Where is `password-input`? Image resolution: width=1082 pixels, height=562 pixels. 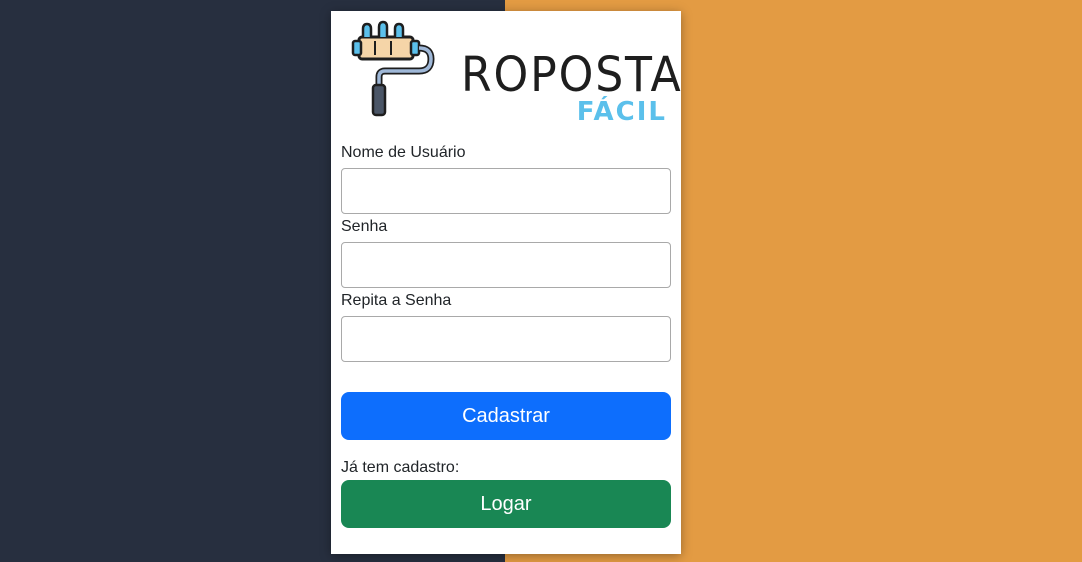 password-input is located at coordinates (506, 265).